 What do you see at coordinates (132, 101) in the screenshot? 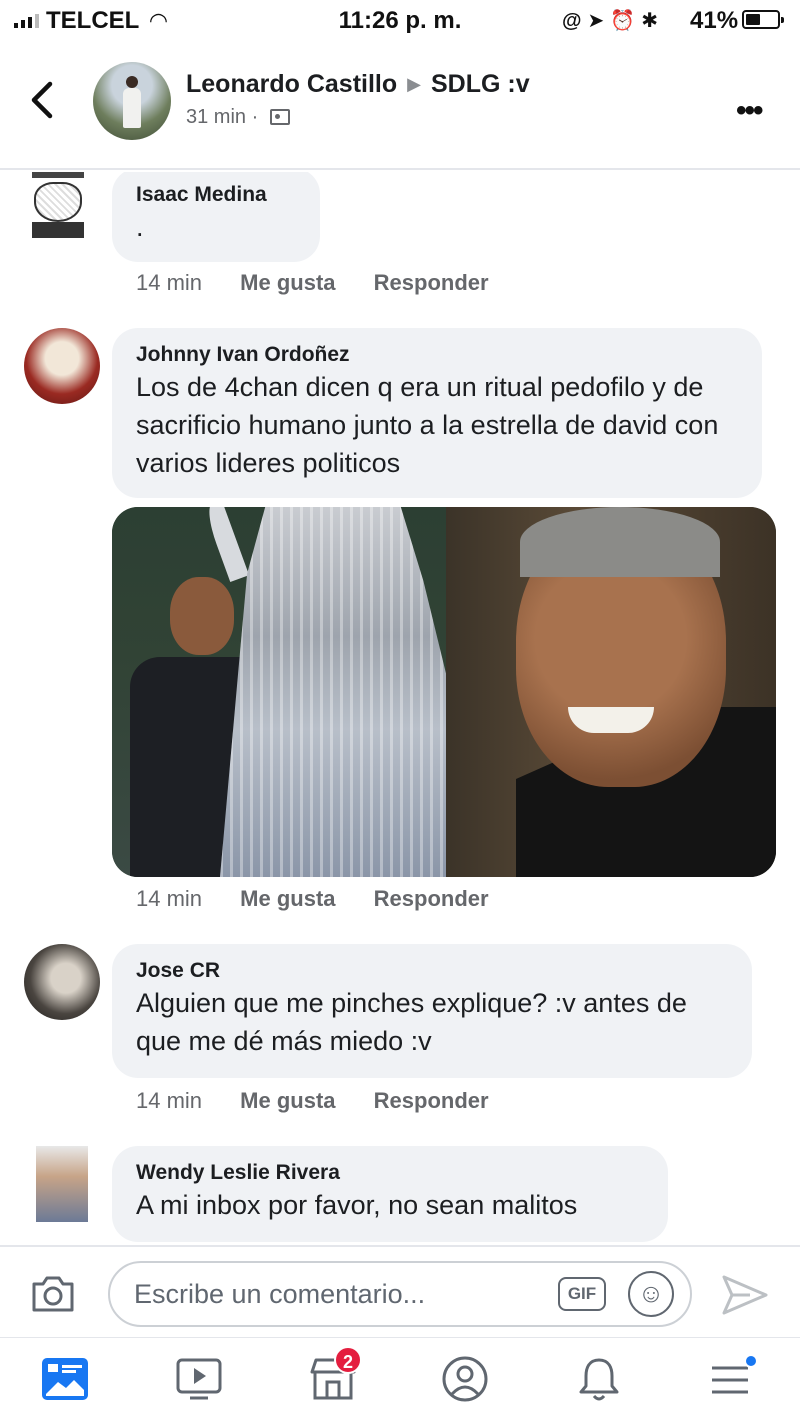
I see `author-avatar` at bounding box center [132, 101].